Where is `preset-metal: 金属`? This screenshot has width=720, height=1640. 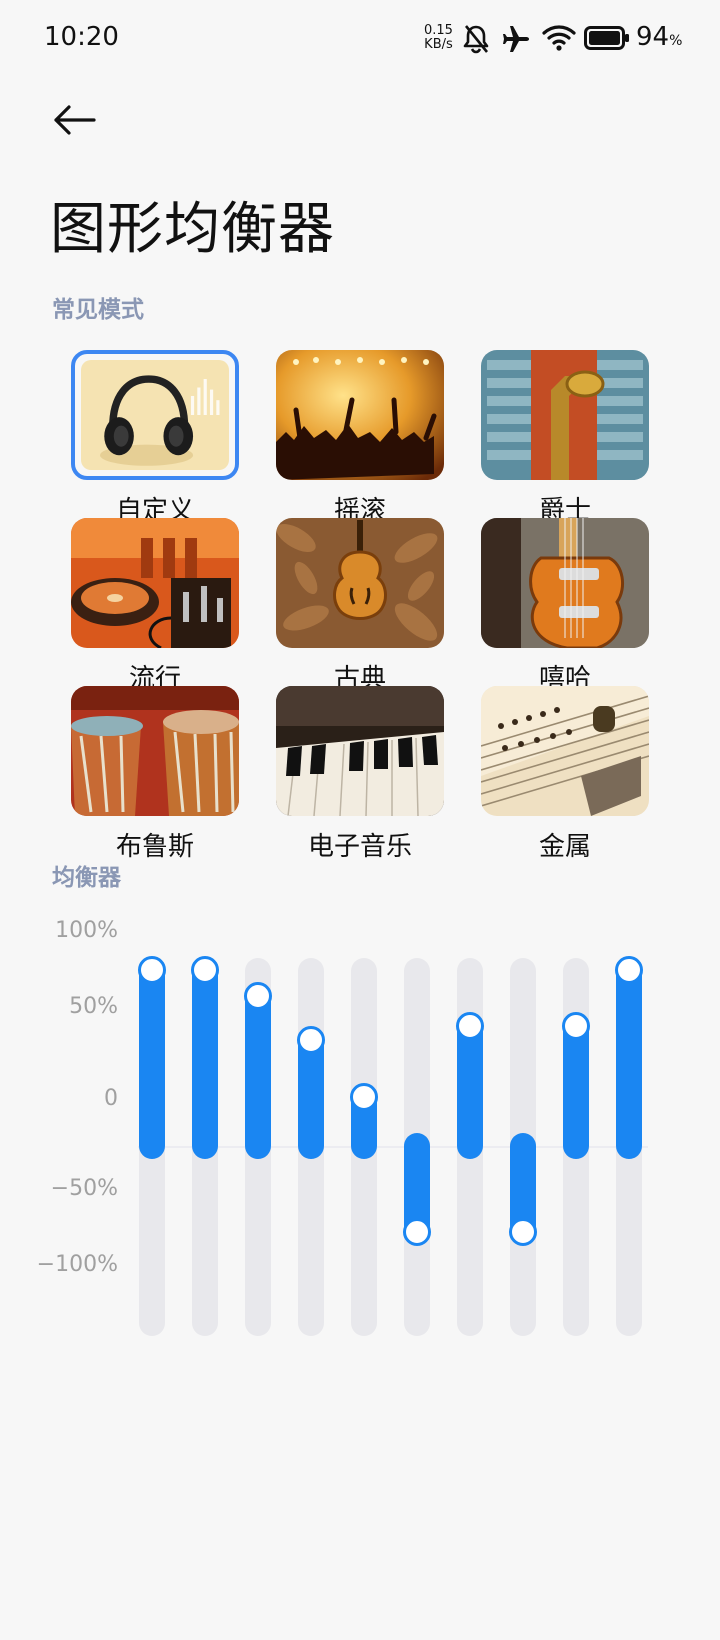
preset-metal: 金属 is located at coordinates (562, 770).